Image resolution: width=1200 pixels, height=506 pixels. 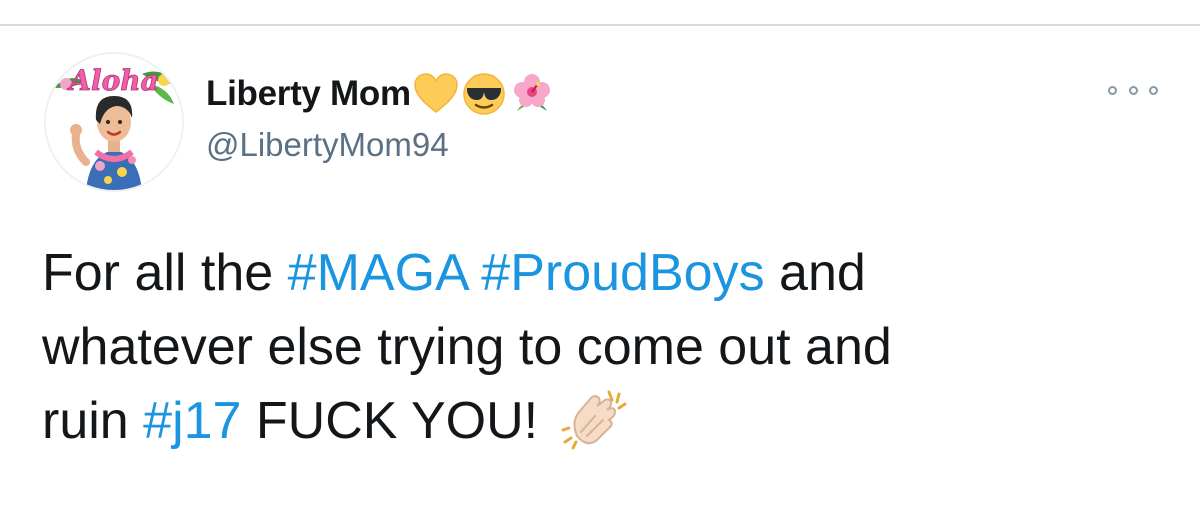 I want to click on hashtag-j17-link: #j17, so click(x=192, y=421).